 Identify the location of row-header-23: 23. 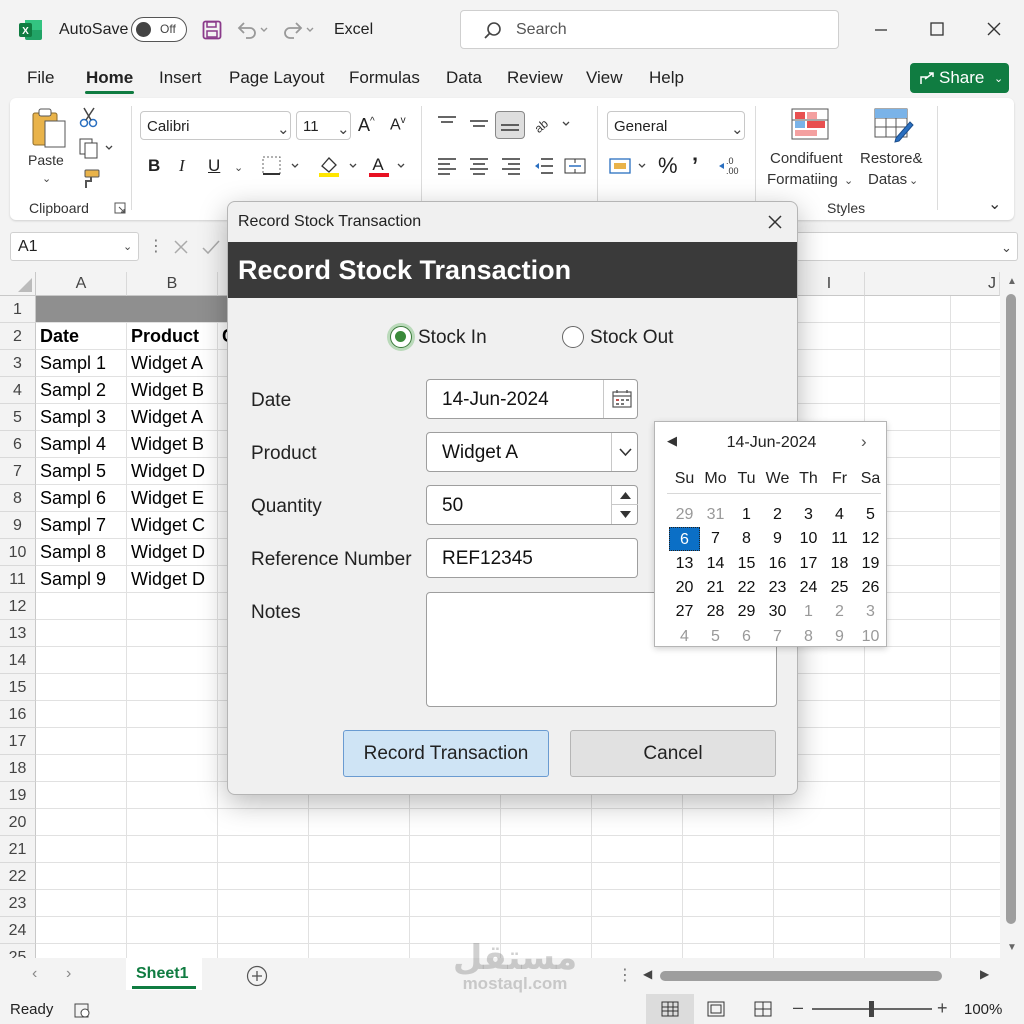
(18, 903).